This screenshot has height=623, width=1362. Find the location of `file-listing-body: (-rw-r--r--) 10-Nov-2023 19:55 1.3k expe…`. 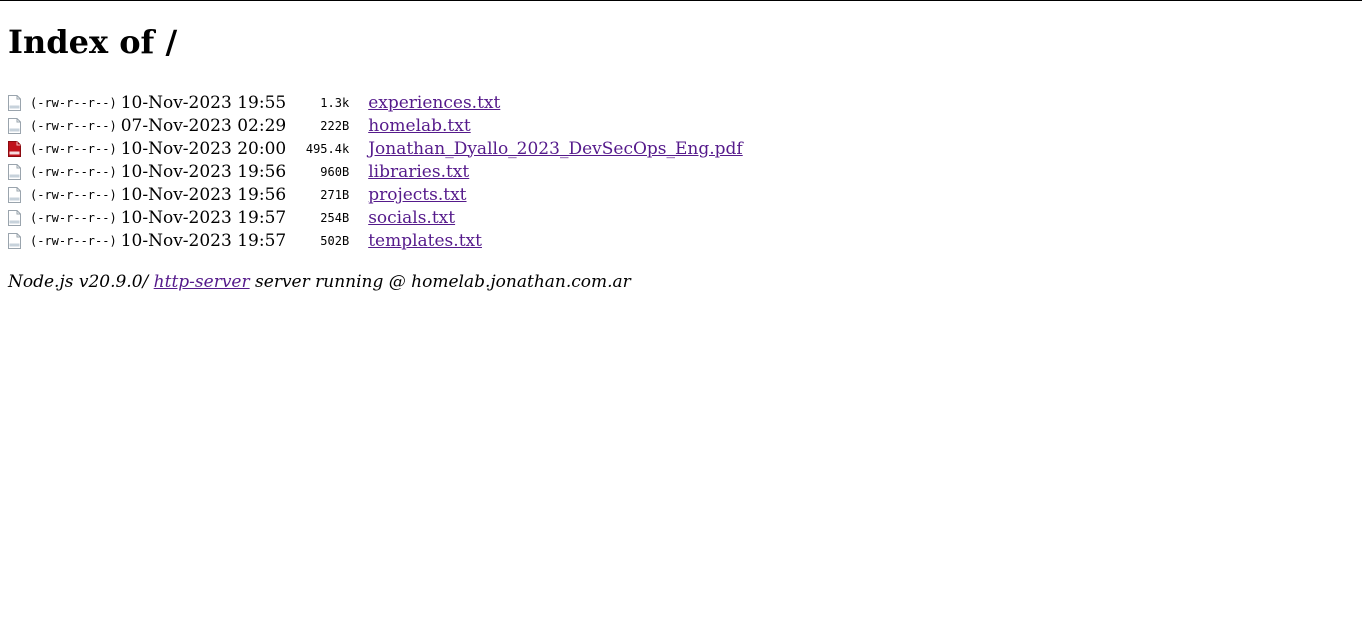

file-listing-body: (-rw-r--r--) 10-Nov-2023 19:55 1.3k expe… is located at coordinates (375, 171).